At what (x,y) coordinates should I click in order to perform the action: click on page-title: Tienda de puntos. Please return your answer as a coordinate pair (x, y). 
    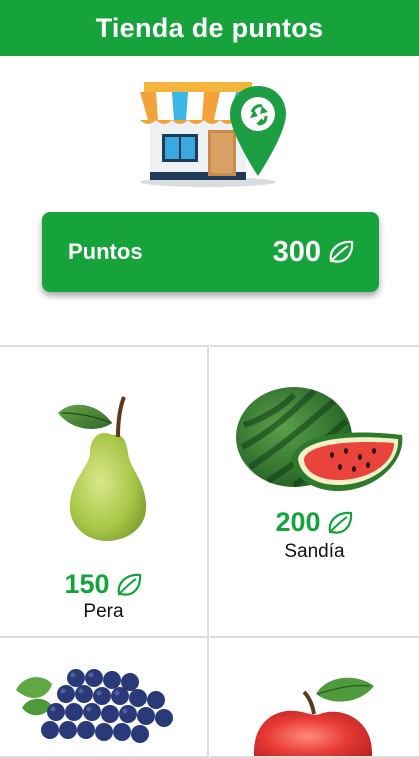
    Looking at the image, I should click on (209, 27).